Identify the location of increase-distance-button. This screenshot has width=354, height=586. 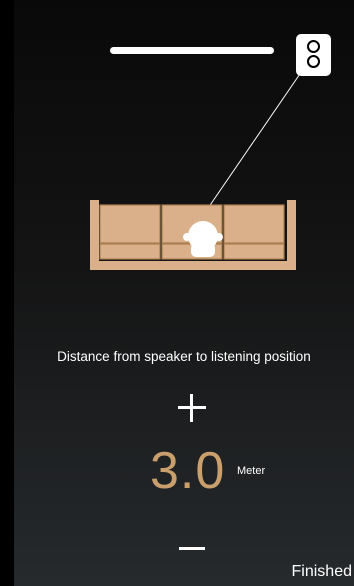
(192, 408).